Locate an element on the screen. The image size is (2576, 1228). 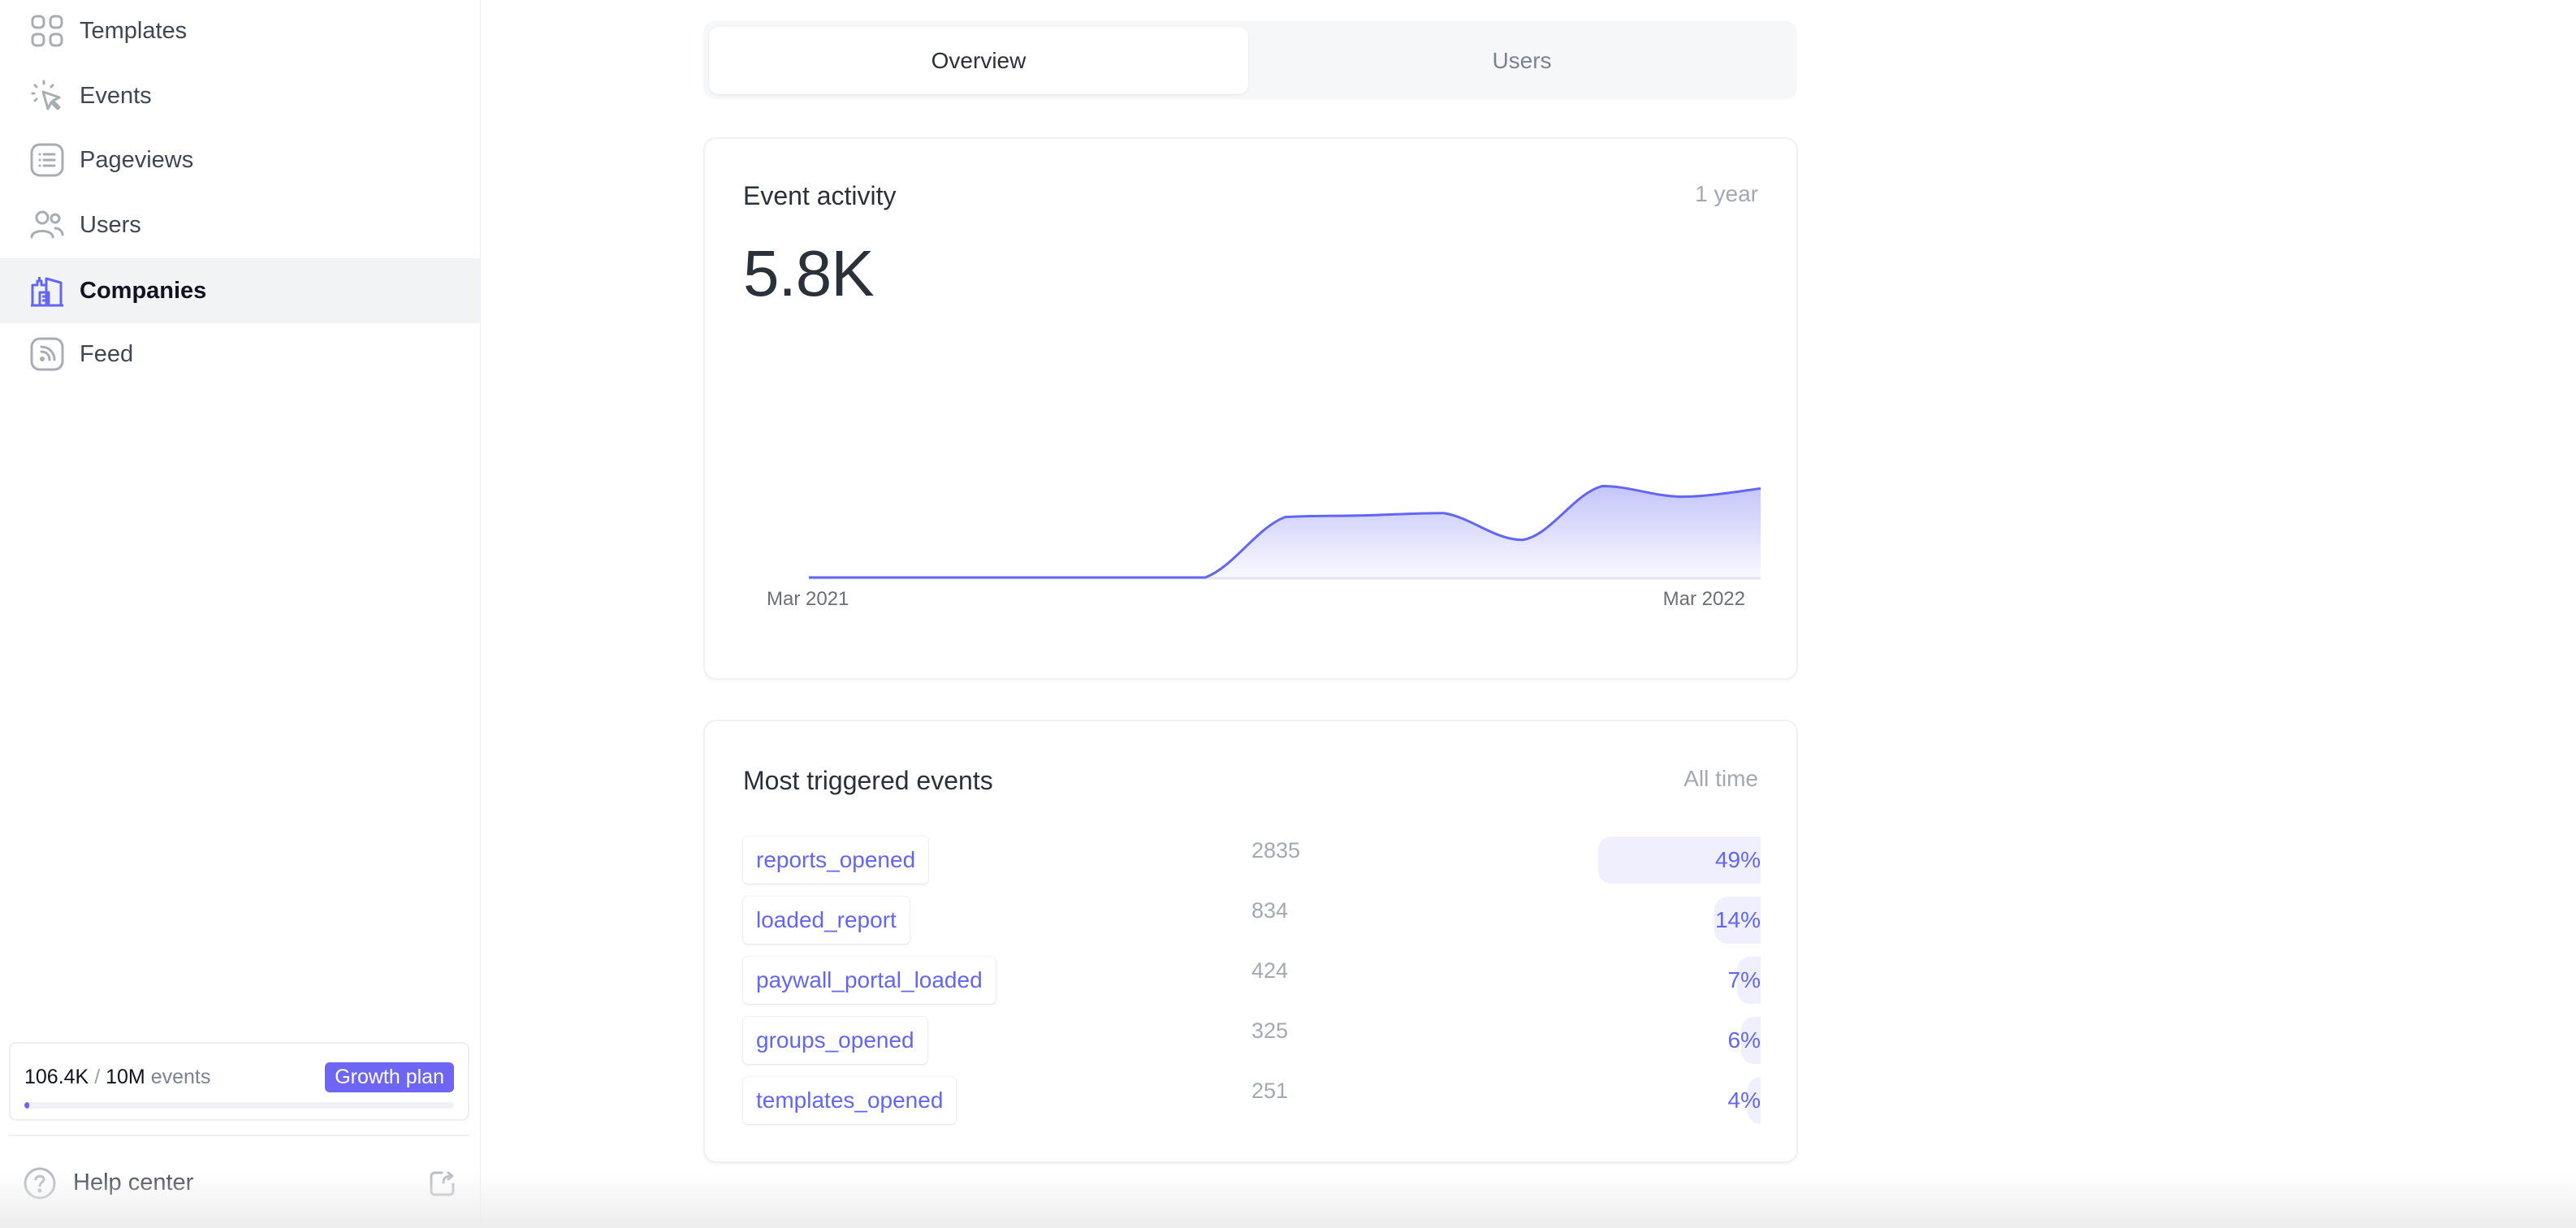
sidebar-item-users: Users is located at coordinates (240, 224).